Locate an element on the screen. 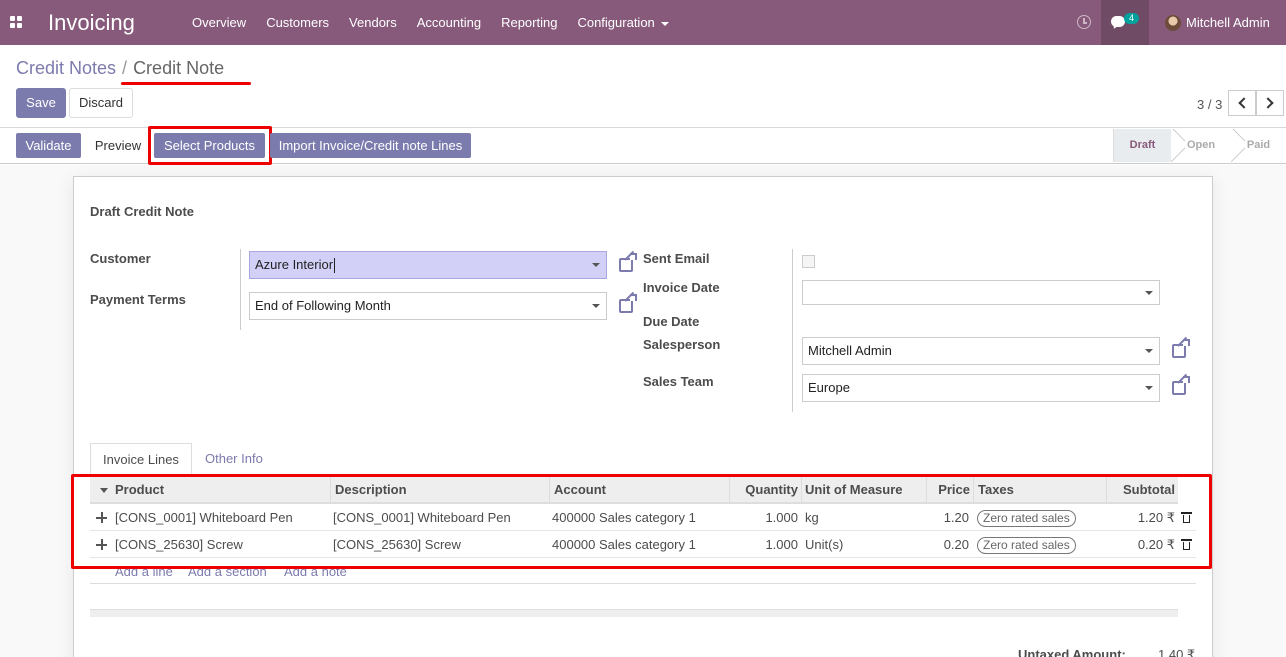 This screenshot has width=1286, height=657. pager-next-button is located at coordinates (1270, 103).